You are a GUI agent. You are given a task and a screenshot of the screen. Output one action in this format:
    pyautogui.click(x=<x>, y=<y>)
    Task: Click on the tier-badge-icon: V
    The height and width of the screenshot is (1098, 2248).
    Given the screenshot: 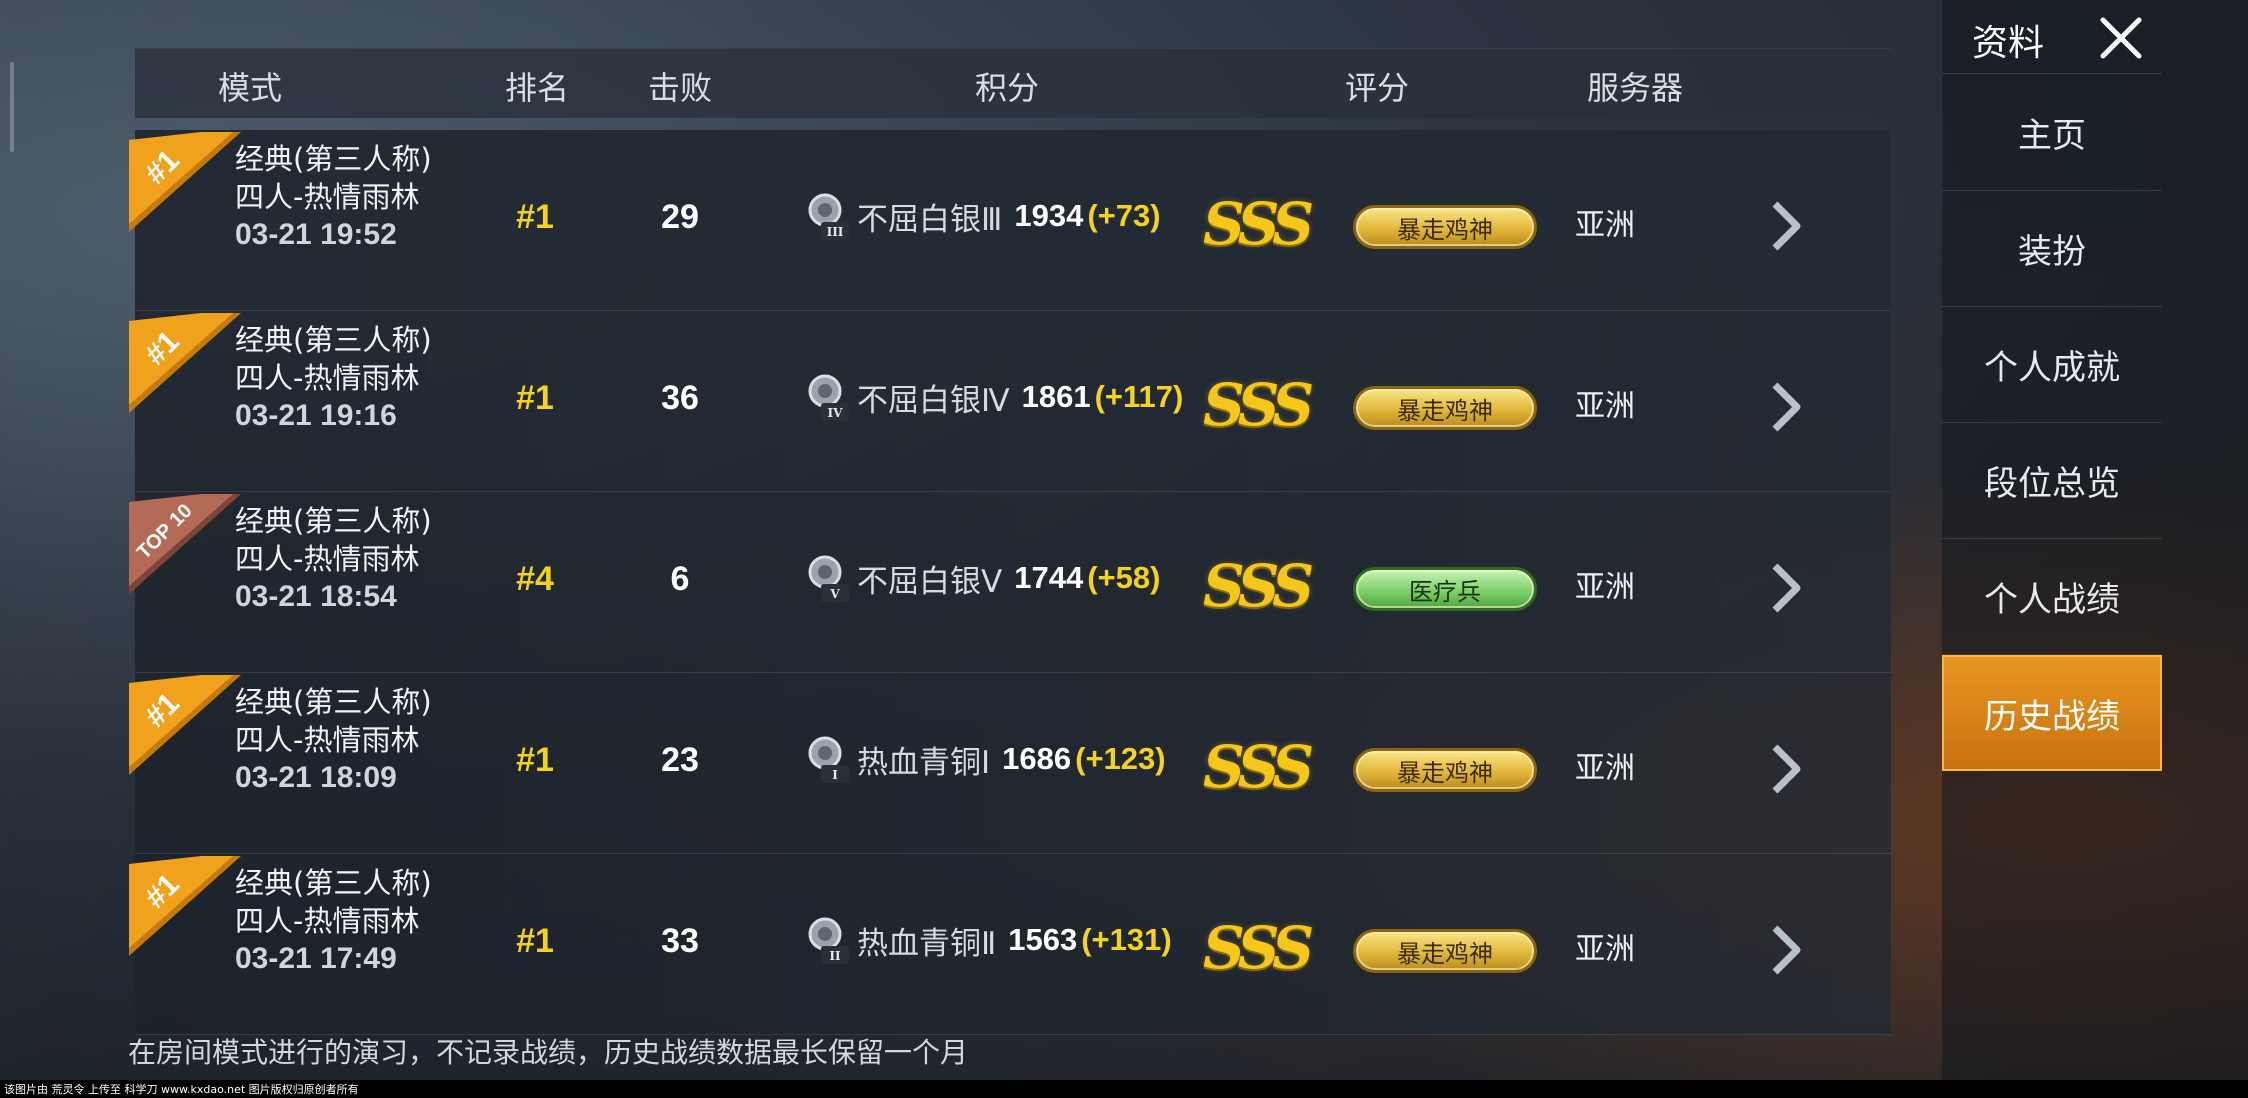 What is the action you would take?
    pyautogui.click(x=828, y=578)
    